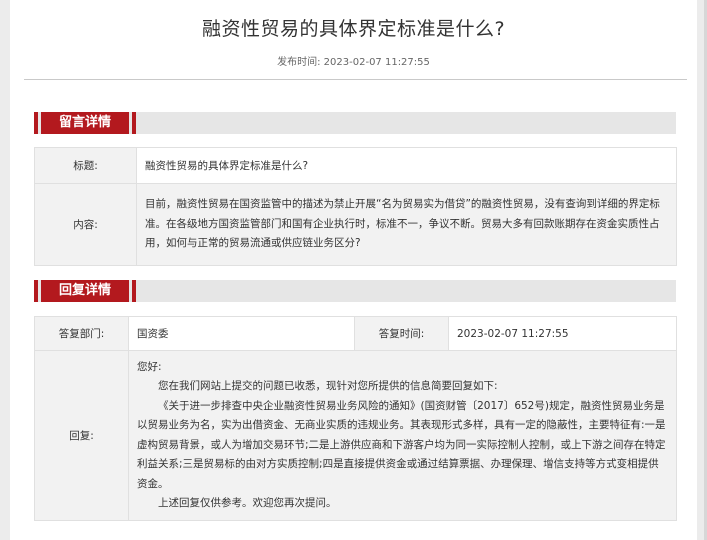 The width and height of the screenshot is (707, 540). Describe the element at coordinates (247, 503) in the screenshot. I see `reply-paragraph: 上述回复仅供参考。欢迎您再次提问。` at that location.